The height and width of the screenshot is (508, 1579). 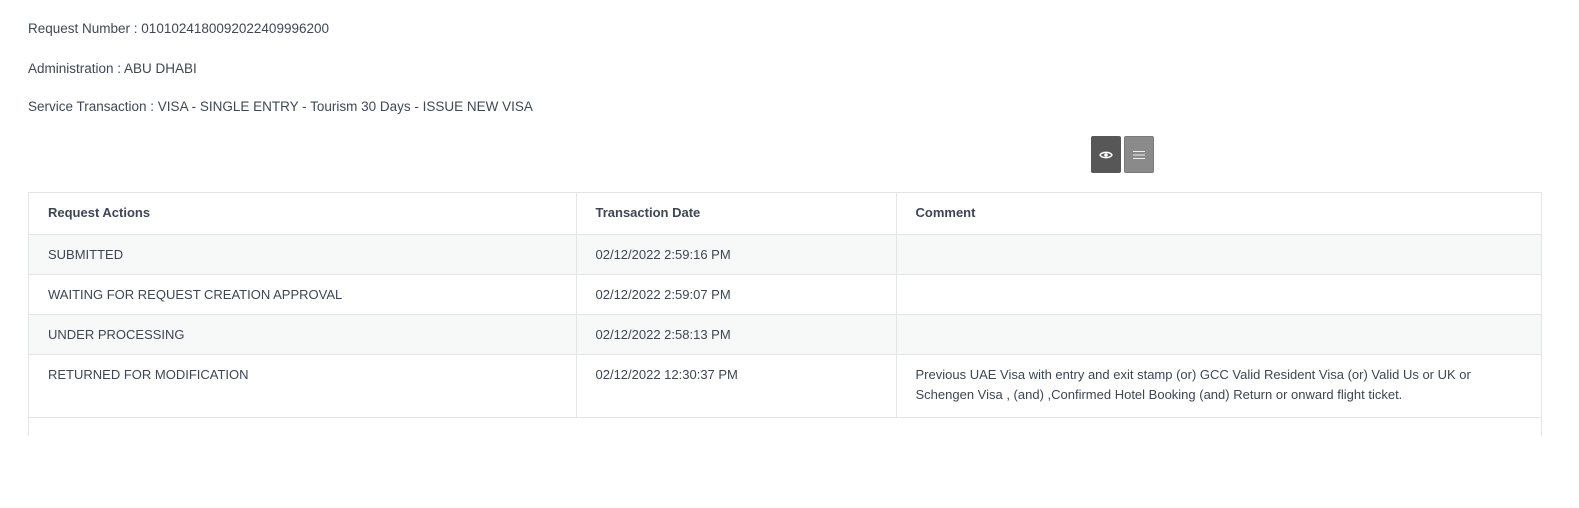 I want to click on view-button, so click(x=1106, y=154).